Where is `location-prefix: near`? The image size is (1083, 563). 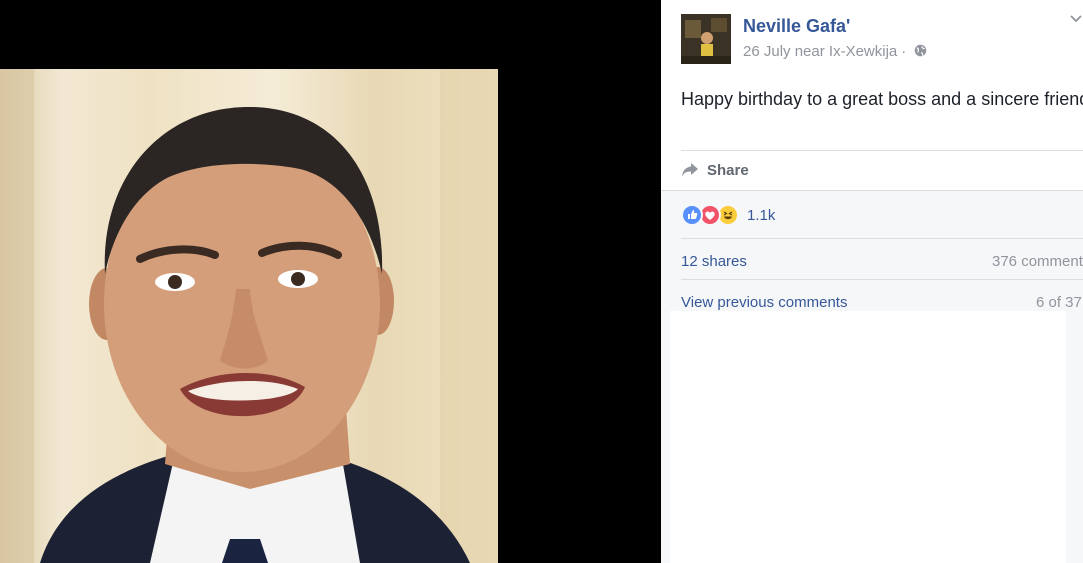 location-prefix: near is located at coordinates (809, 51).